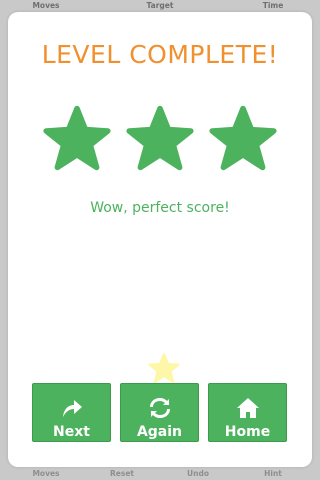  I want to click on house-icon, so click(247, 408).